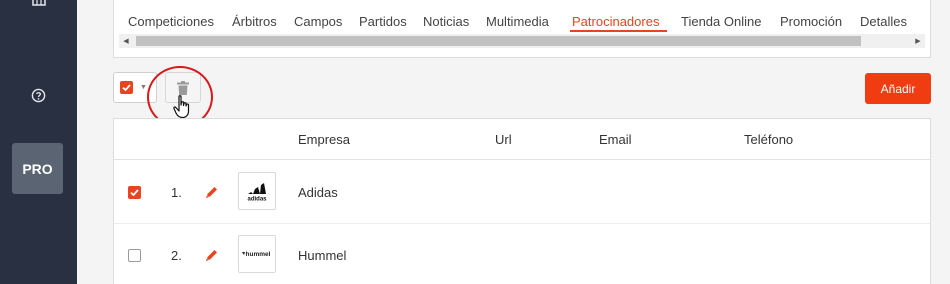  I want to click on tabs-scrollbar: ◀ ▶, so click(522, 41).